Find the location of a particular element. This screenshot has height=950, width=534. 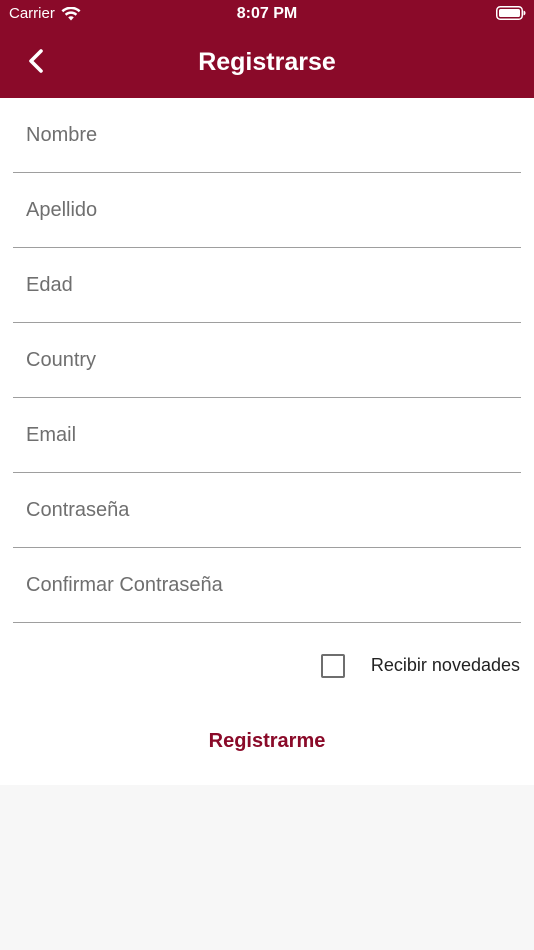

password-input is located at coordinates (267, 510).